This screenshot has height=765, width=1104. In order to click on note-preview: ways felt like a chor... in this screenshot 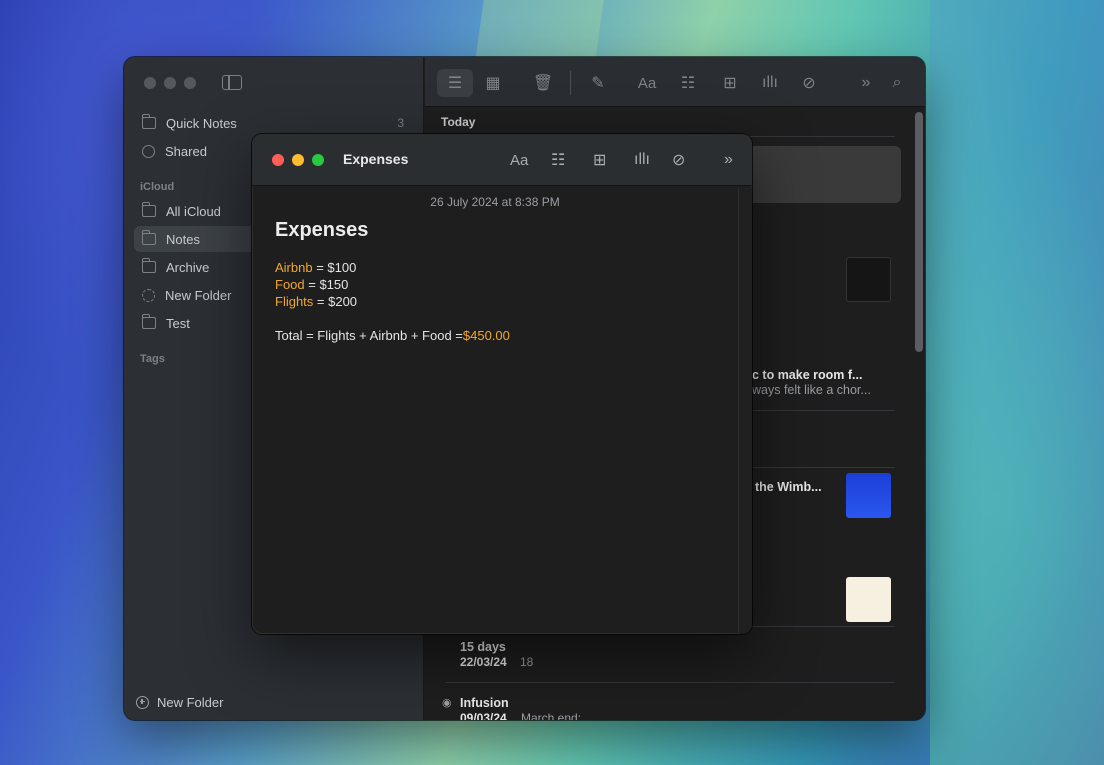, I will do `click(811, 390)`.